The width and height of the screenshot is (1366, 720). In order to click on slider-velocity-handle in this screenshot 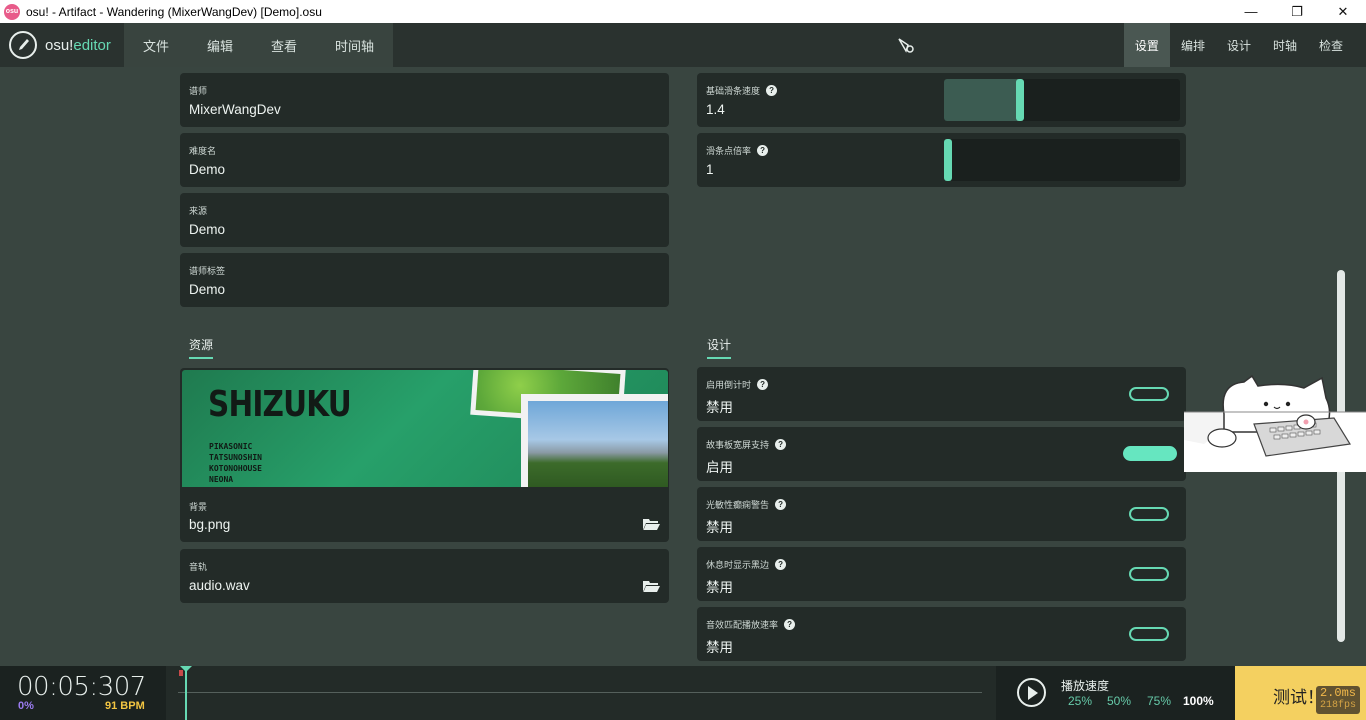, I will do `click(1020, 100)`.